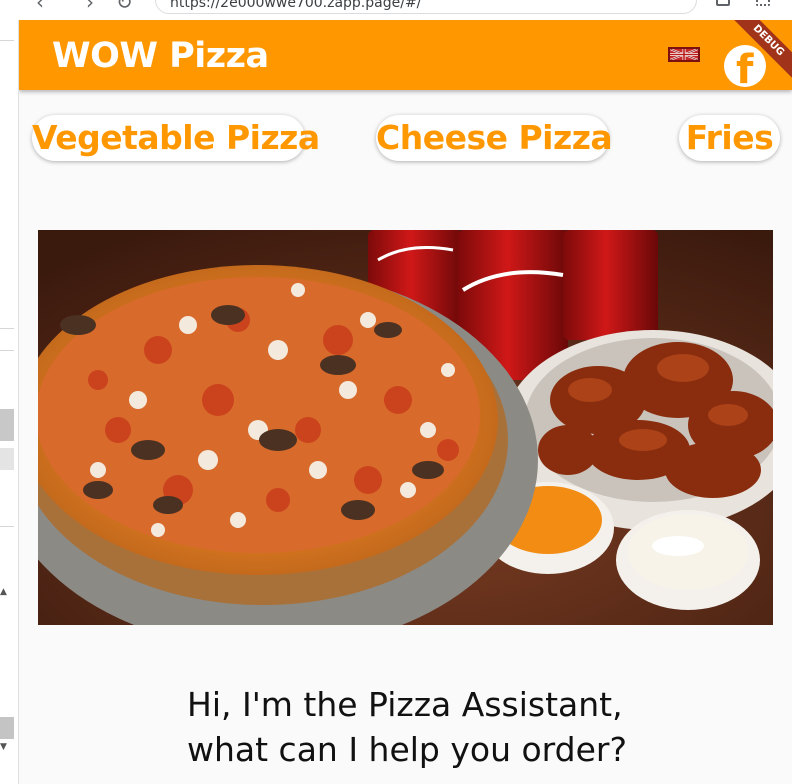 Image resolution: width=792 pixels, height=784 pixels. Describe the element at coordinates (723, 3) in the screenshot. I see `bookmark-icon` at that location.